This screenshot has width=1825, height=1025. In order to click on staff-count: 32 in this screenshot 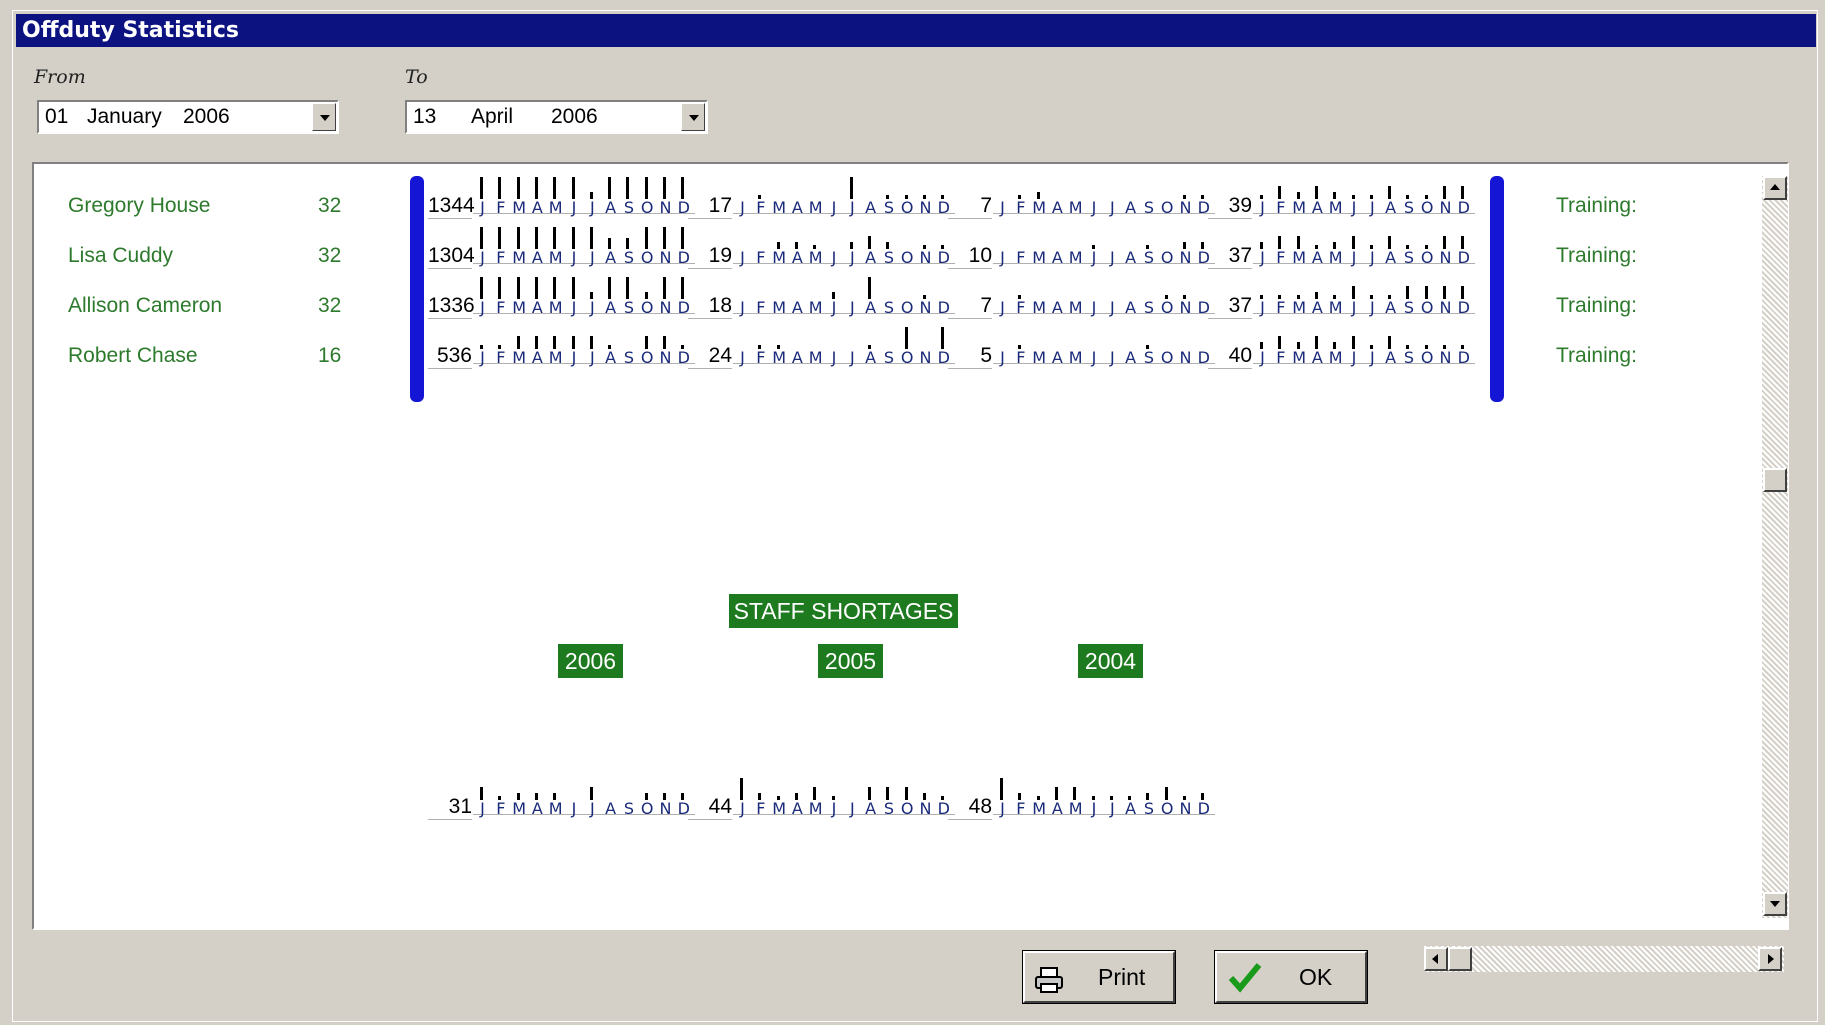, I will do `click(330, 255)`.